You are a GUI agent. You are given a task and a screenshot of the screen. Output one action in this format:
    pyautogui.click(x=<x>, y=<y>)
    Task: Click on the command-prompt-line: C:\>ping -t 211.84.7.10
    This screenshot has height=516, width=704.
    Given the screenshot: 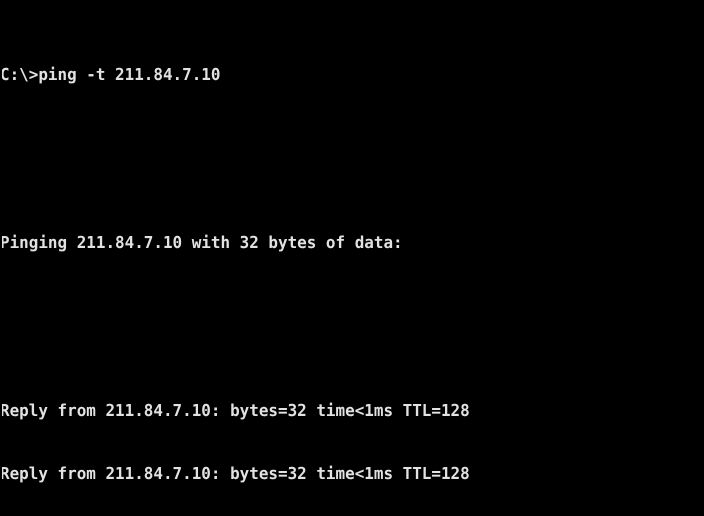 What is the action you would take?
    pyautogui.click(x=110, y=74)
    